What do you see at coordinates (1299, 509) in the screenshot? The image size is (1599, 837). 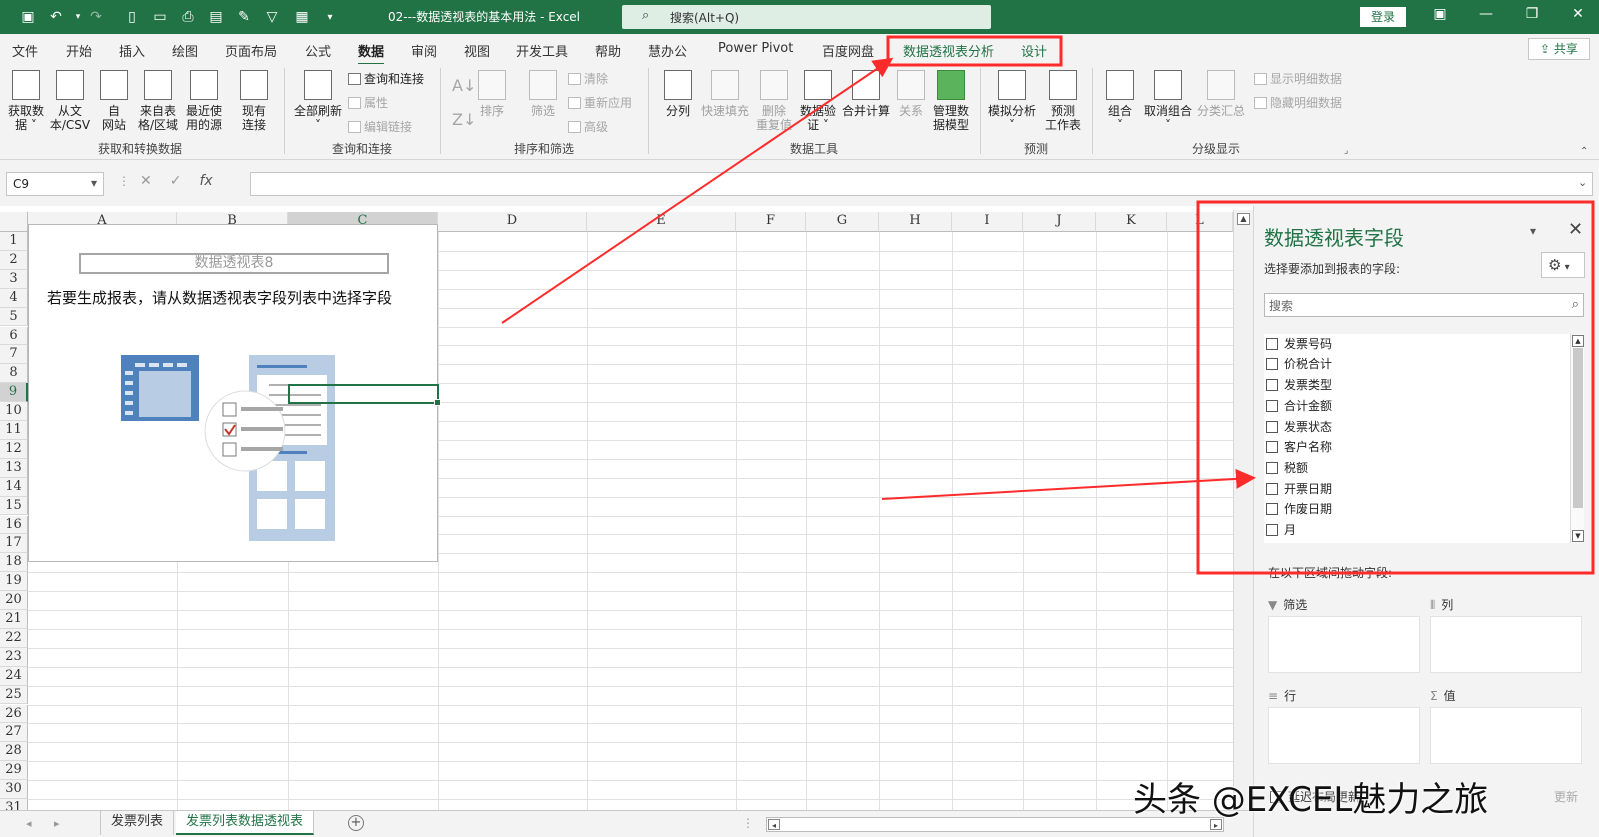 I see `field-item: 作废日期` at bounding box center [1299, 509].